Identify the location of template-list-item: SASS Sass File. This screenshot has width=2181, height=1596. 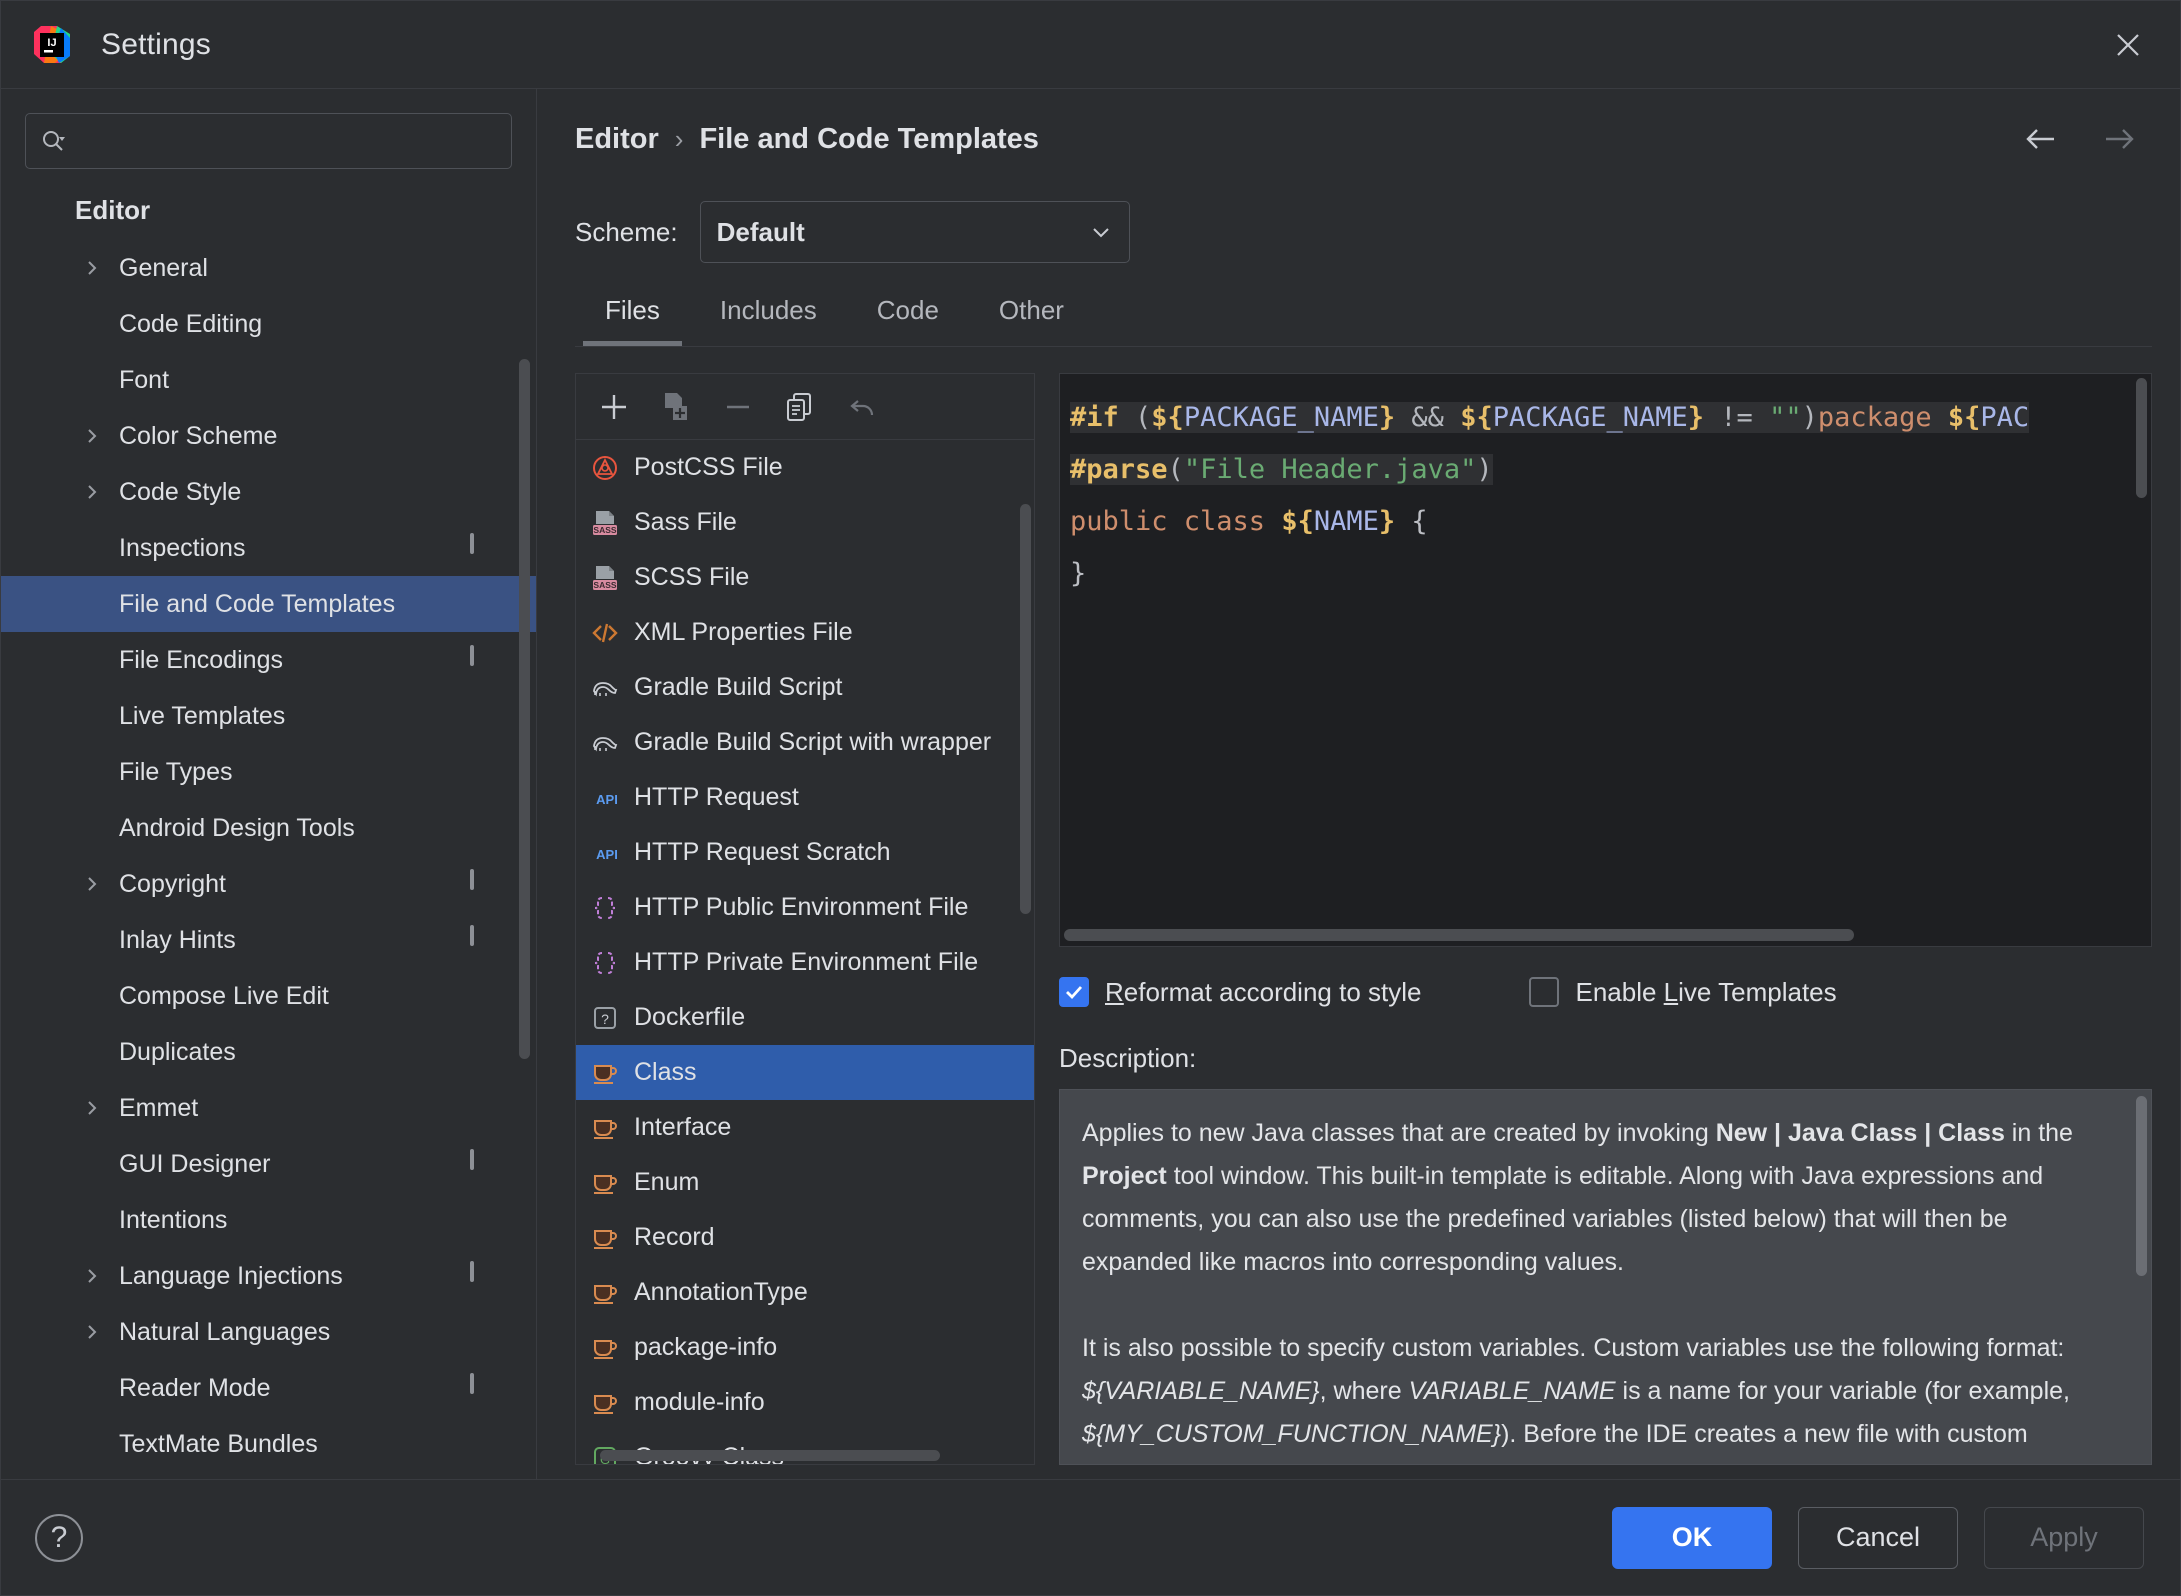
(805, 522).